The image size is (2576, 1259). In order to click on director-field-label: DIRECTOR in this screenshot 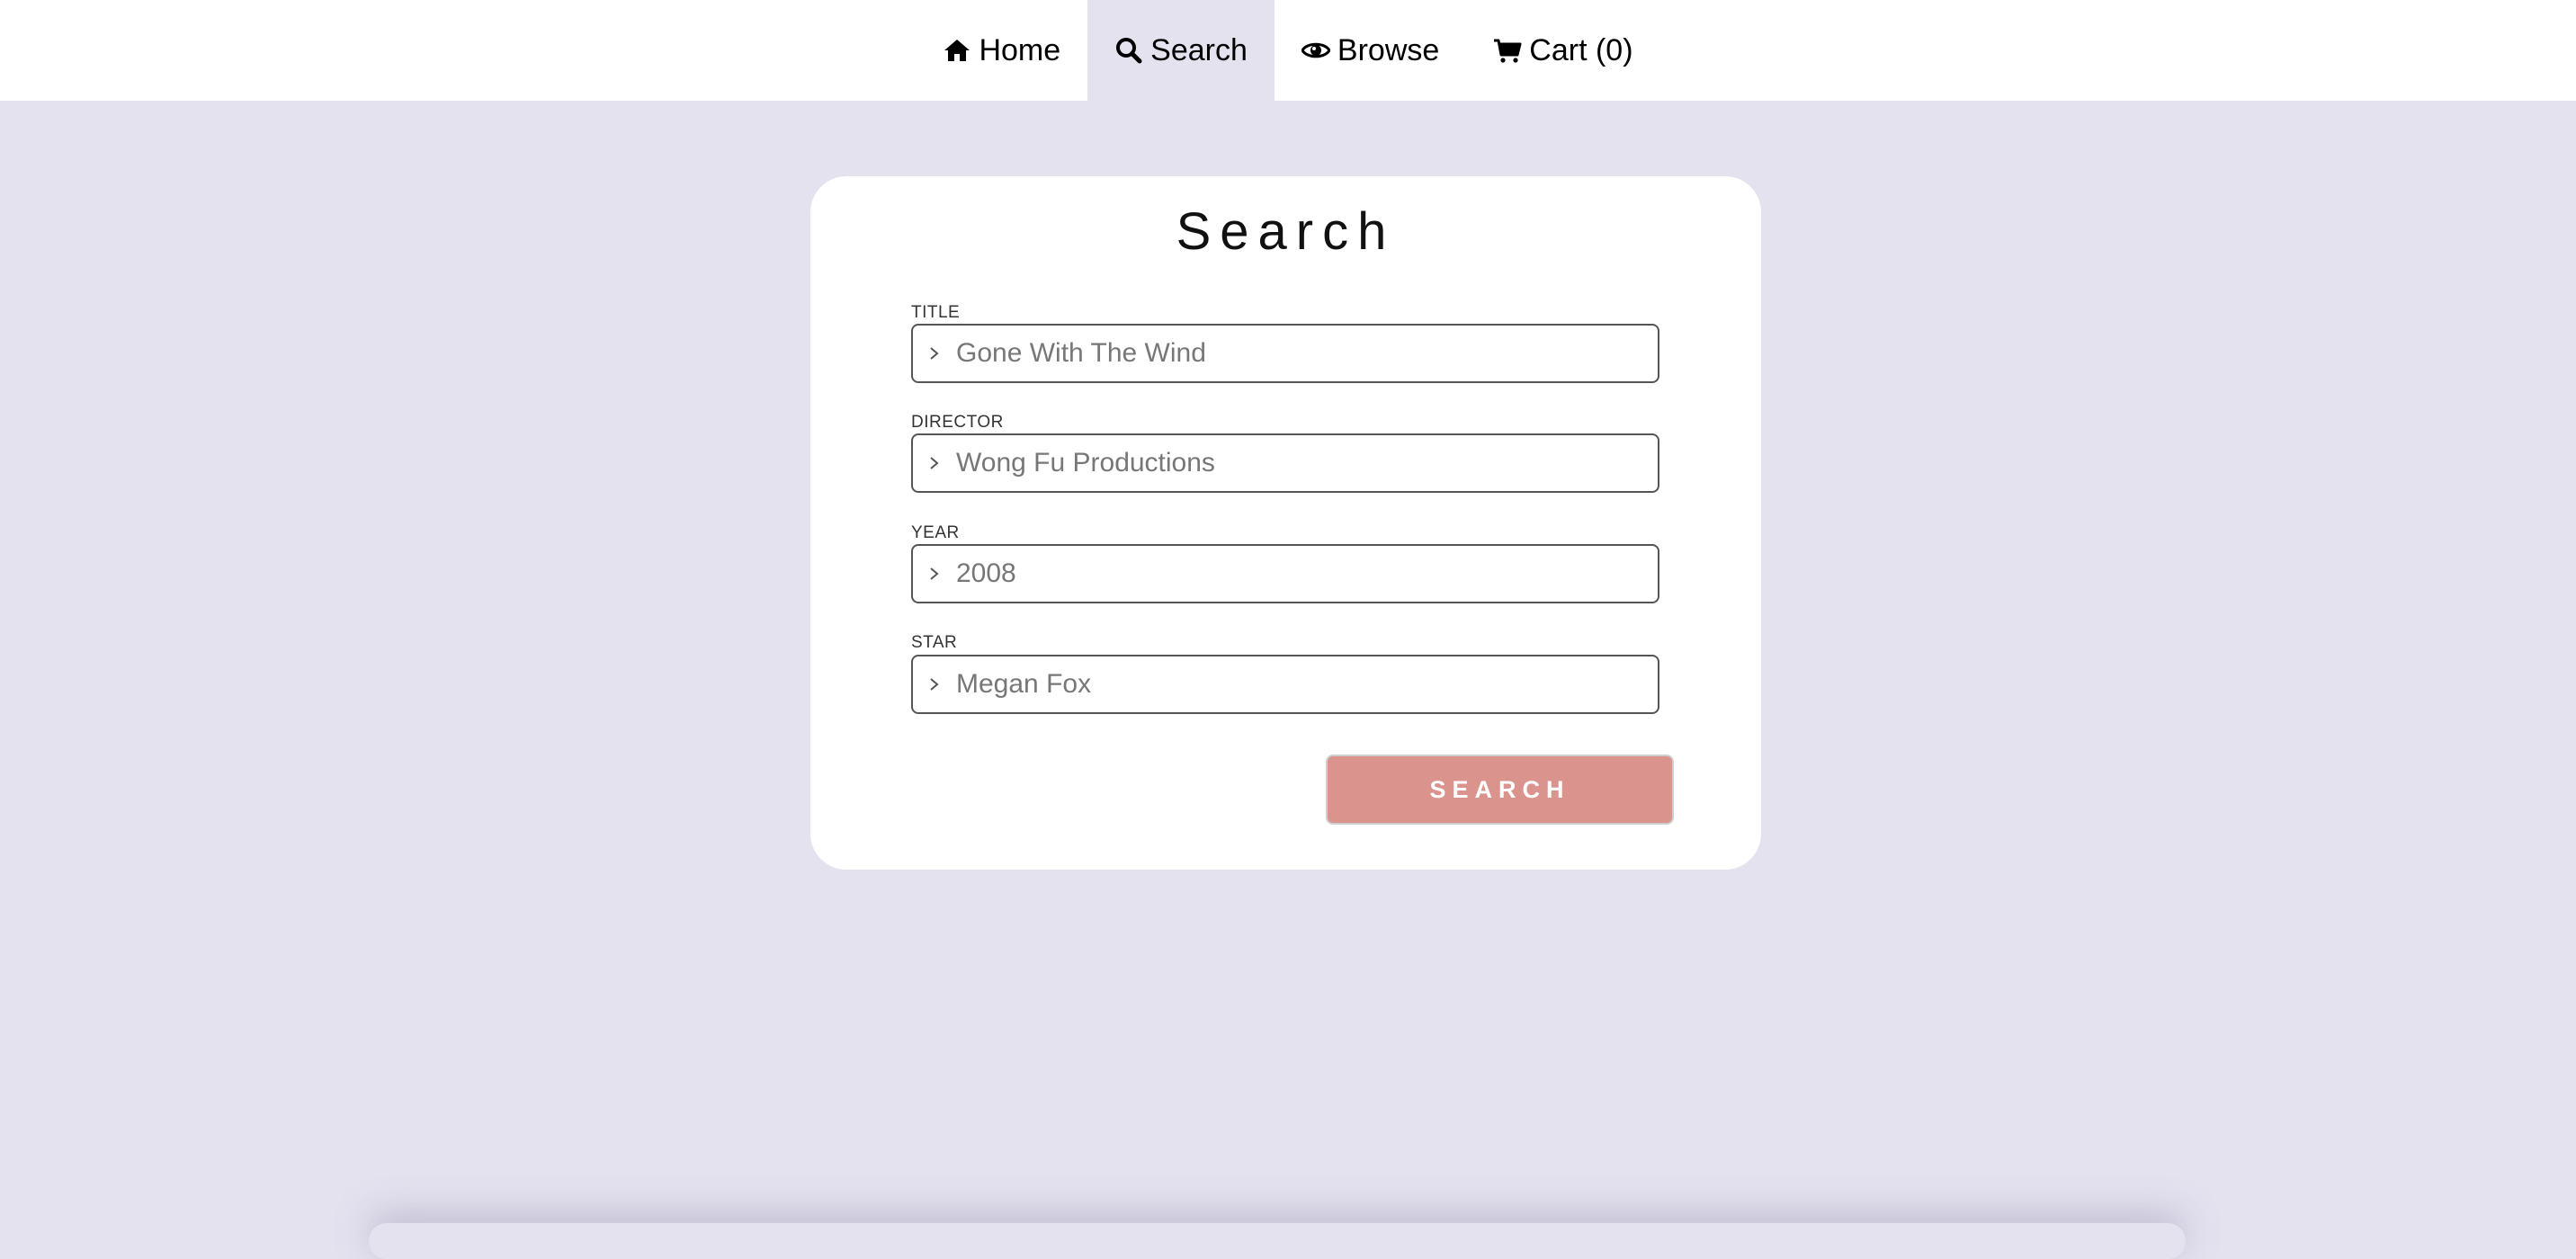, I will do `click(957, 422)`.